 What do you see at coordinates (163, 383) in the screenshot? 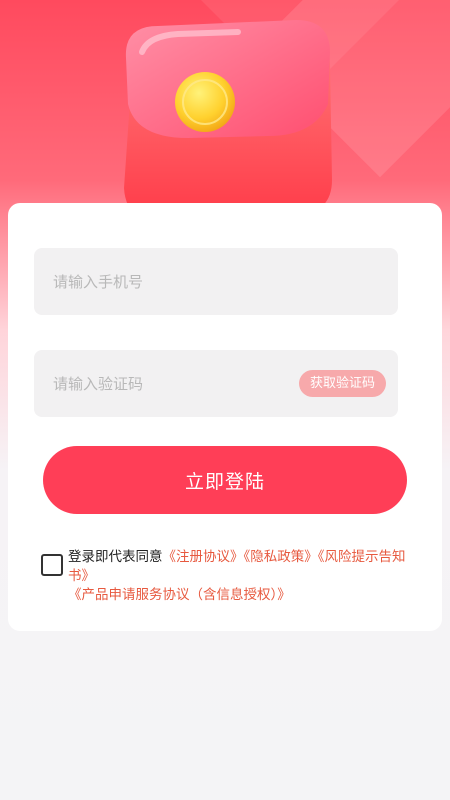
I see `verification-code-input` at bounding box center [163, 383].